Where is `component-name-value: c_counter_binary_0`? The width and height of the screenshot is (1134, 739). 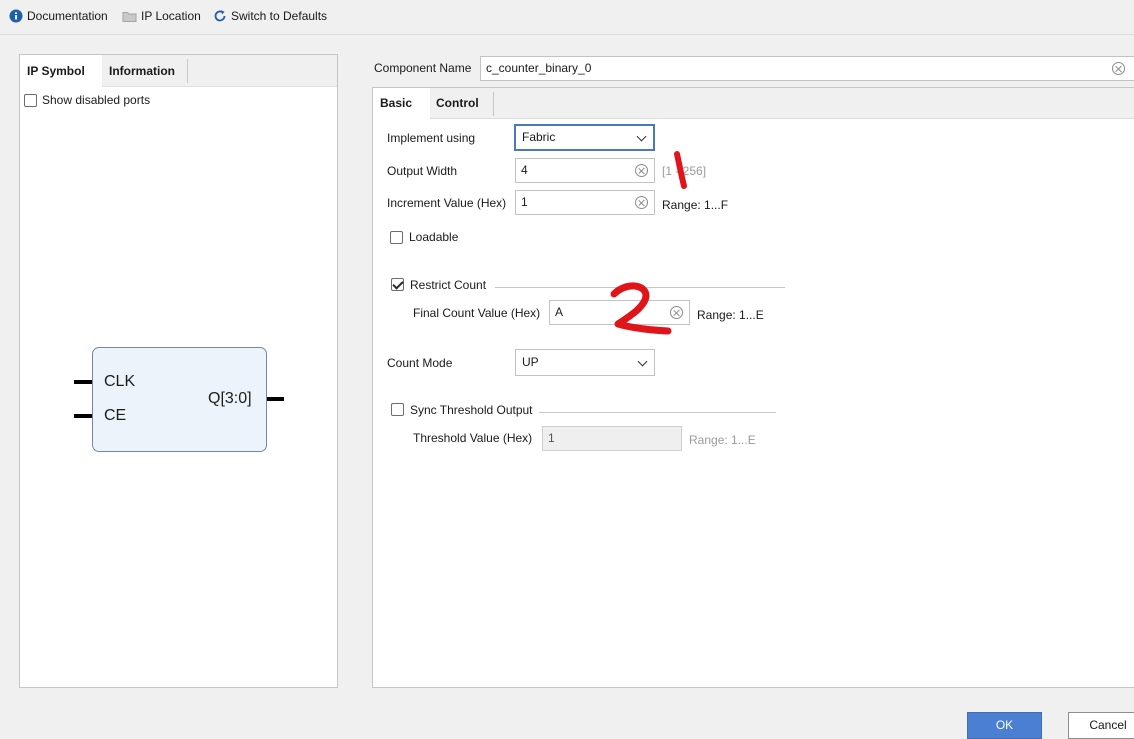 component-name-value: c_counter_binary_0 is located at coordinates (539, 68).